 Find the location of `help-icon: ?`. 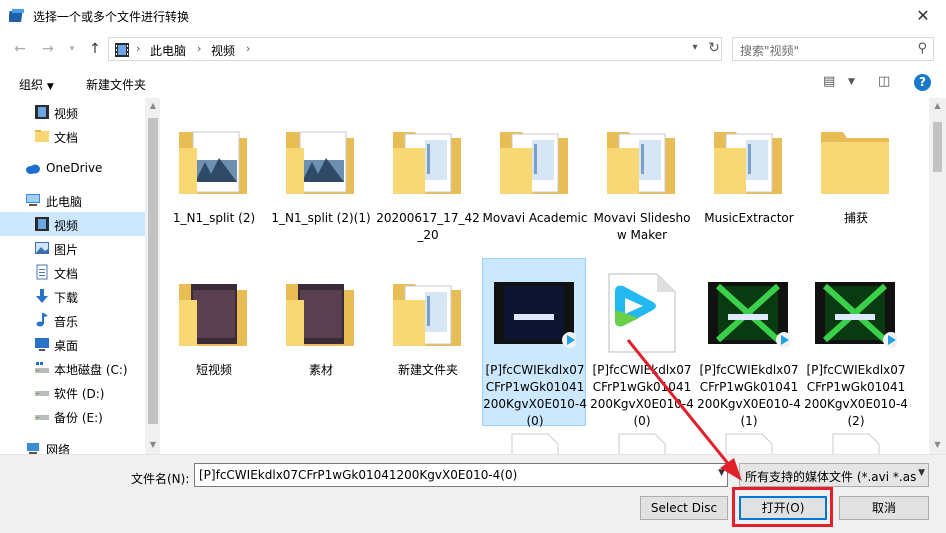

help-icon: ? is located at coordinates (922, 82).